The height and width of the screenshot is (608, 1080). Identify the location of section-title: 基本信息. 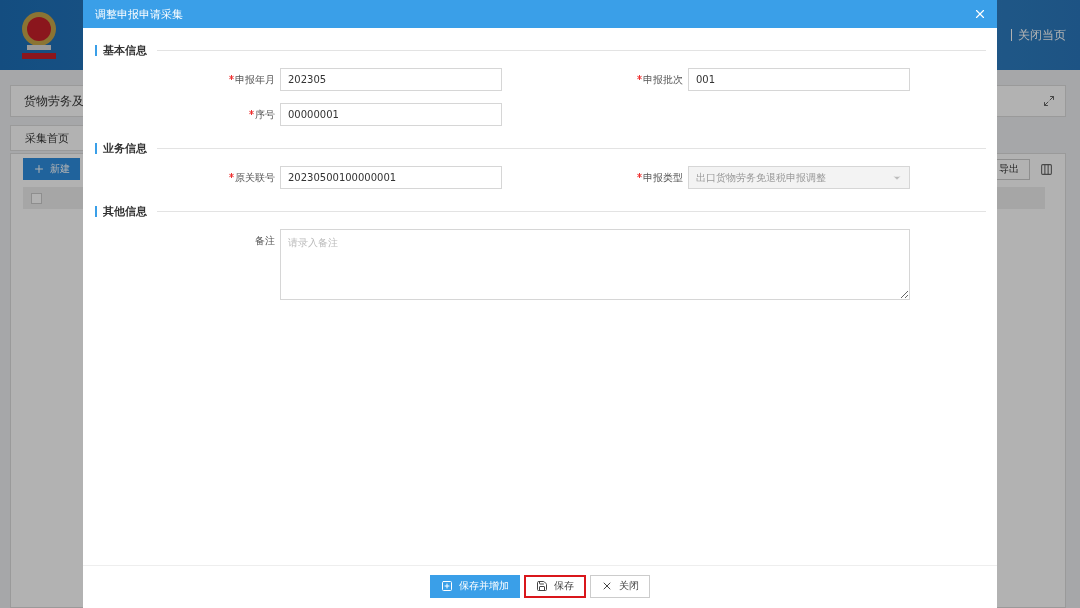
(121, 50).